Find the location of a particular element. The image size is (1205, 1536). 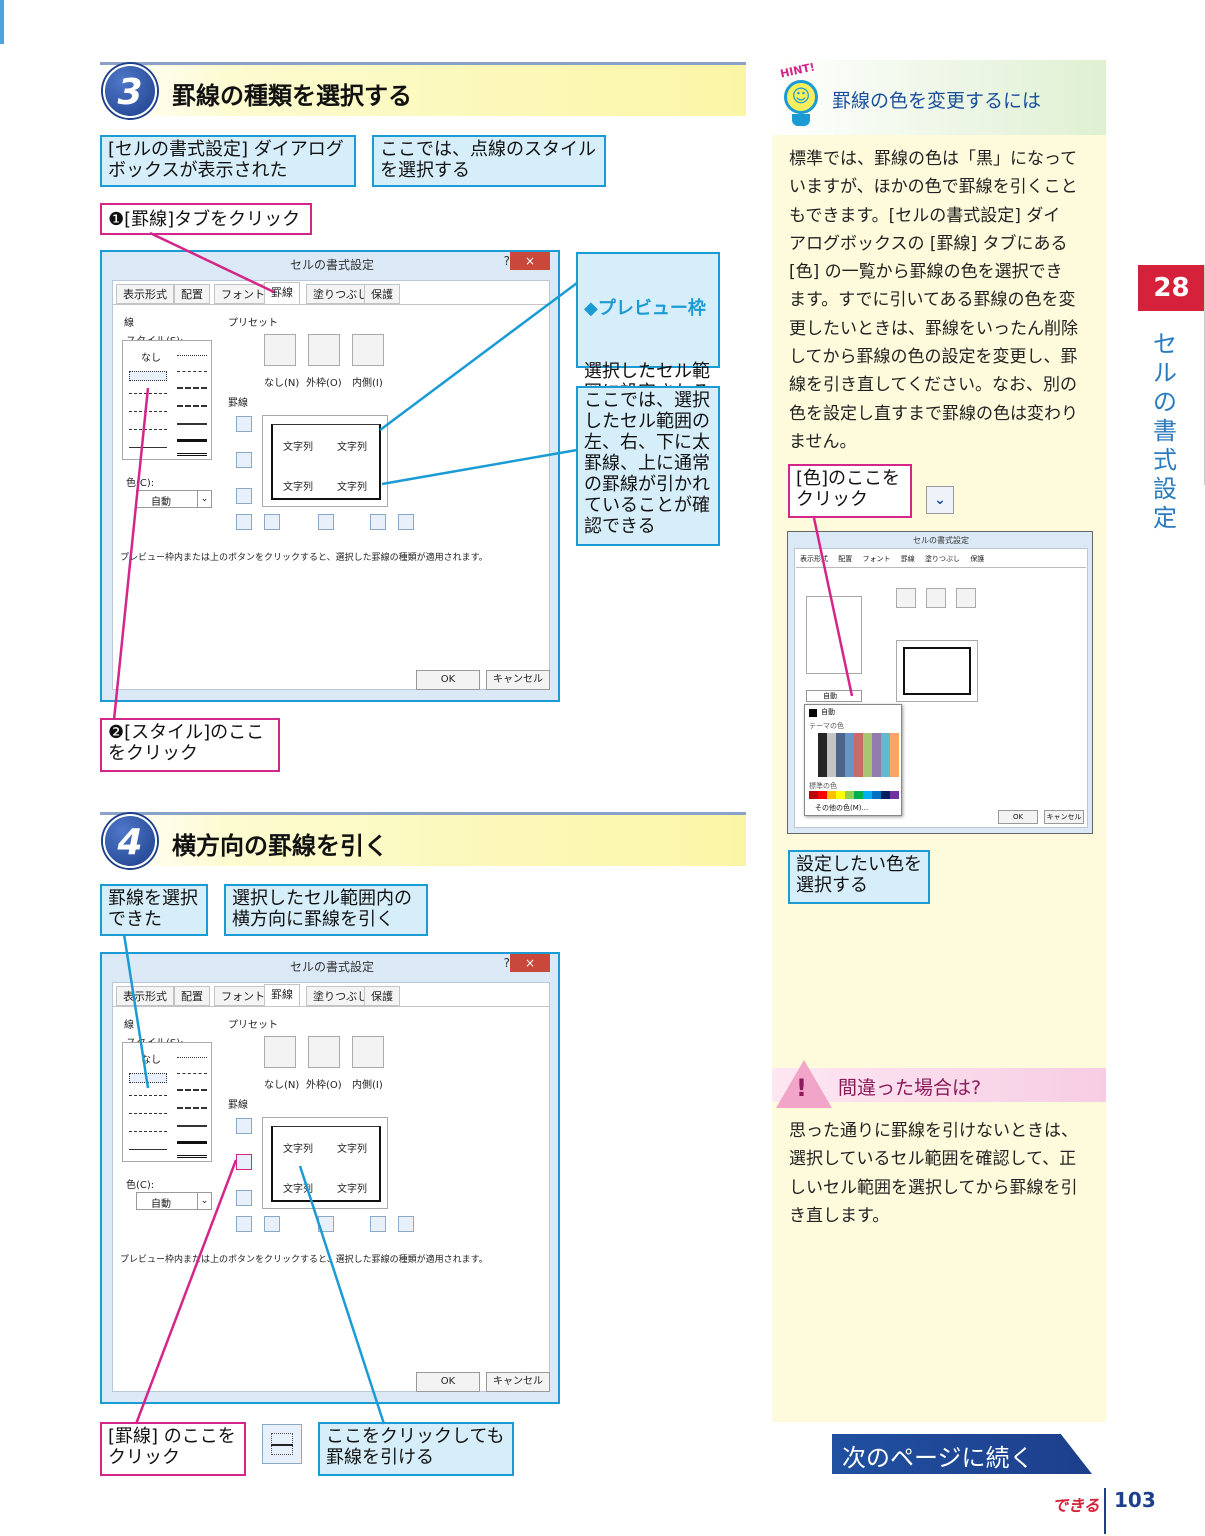

callout-pick-color: 設定したい色を 選択する is located at coordinates (859, 877).